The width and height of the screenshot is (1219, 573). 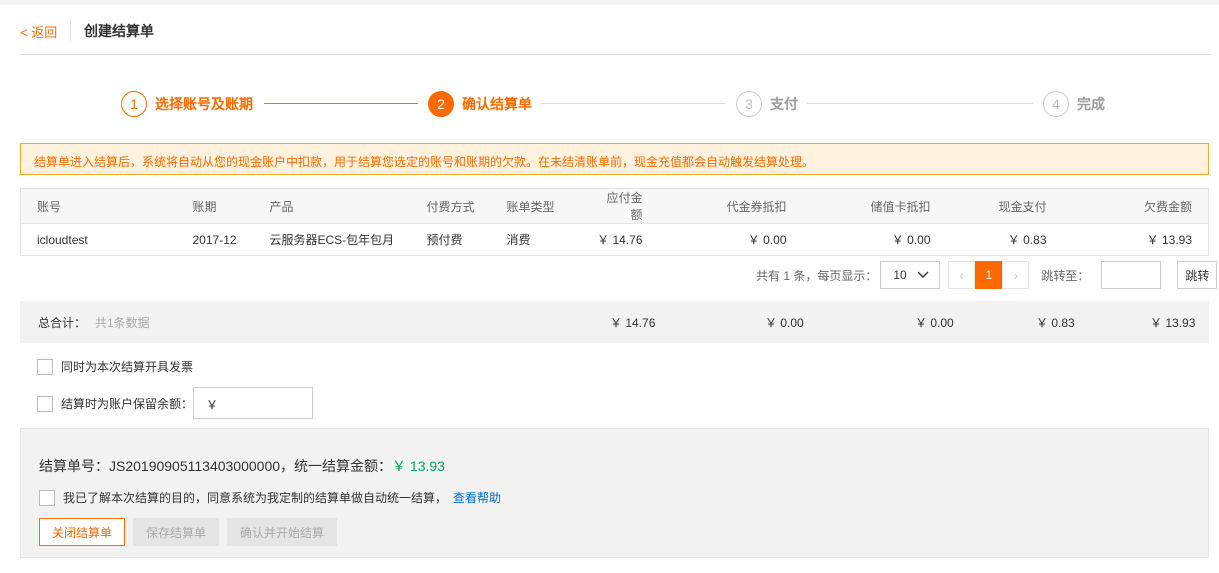 I want to click on invoice-option: 同时为本次结算开具发票, so click(x=115, y=366).